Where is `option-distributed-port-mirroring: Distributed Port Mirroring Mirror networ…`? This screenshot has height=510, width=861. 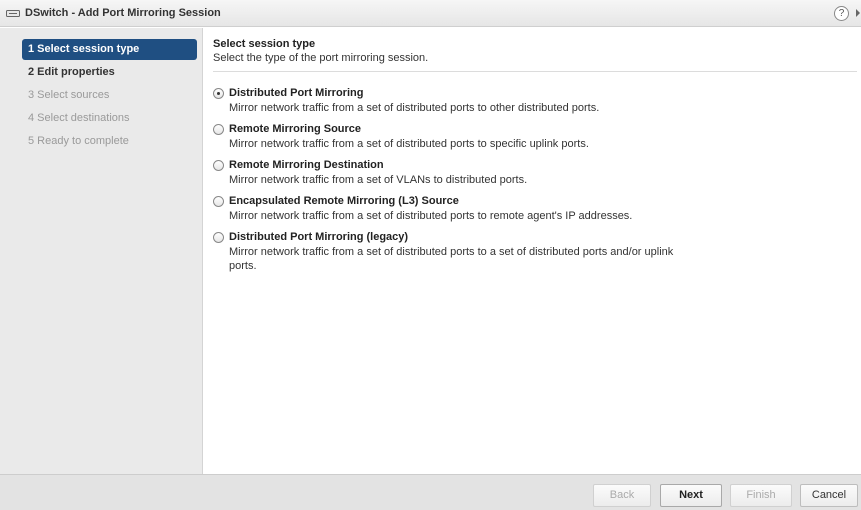 option-distributed-port-mirroring: Distributed Port Mirroring Mirror networ… is located at coordinates (535, 101).